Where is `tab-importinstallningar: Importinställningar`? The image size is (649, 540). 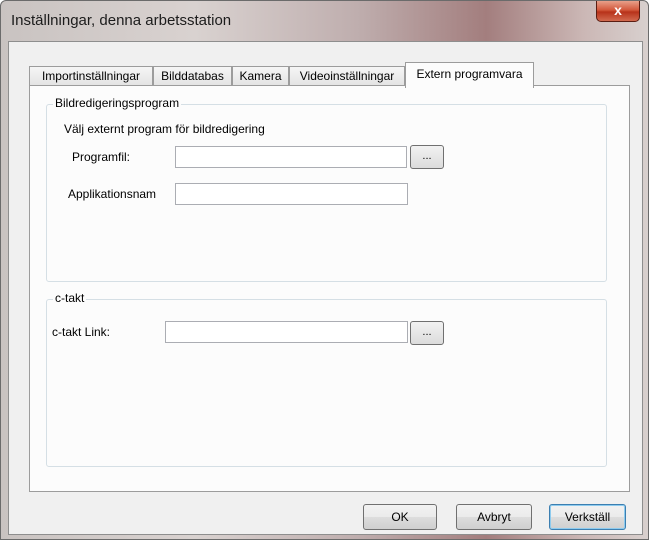
tab-importinstallningar: Importinställningar is located at coordinates (91, 76).